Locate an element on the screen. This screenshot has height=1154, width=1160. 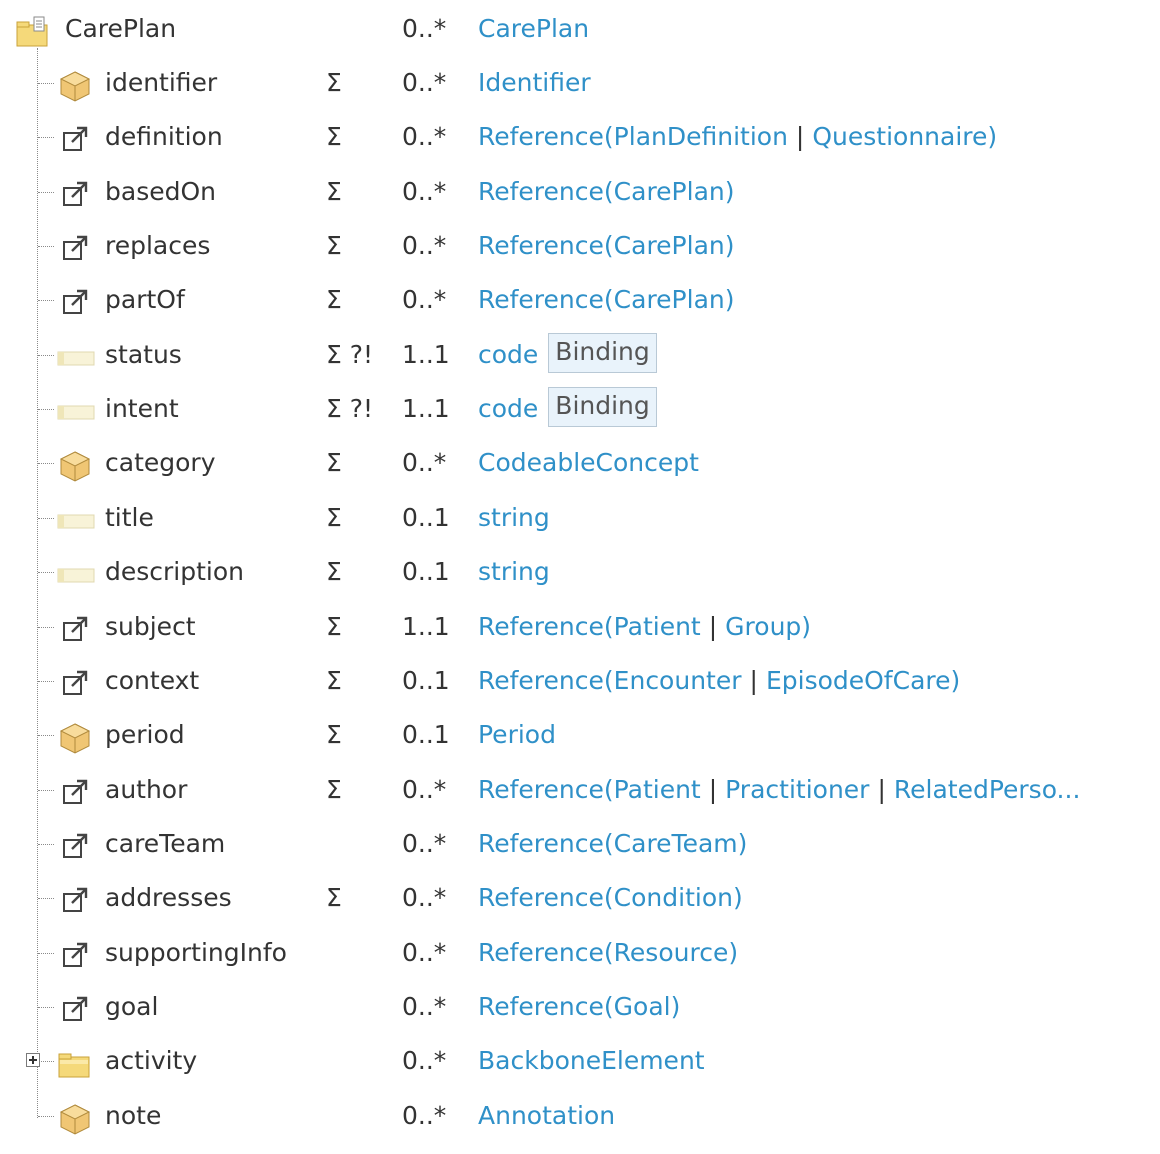
type-link: CodeableConcept is located at coordinates (588, 462).